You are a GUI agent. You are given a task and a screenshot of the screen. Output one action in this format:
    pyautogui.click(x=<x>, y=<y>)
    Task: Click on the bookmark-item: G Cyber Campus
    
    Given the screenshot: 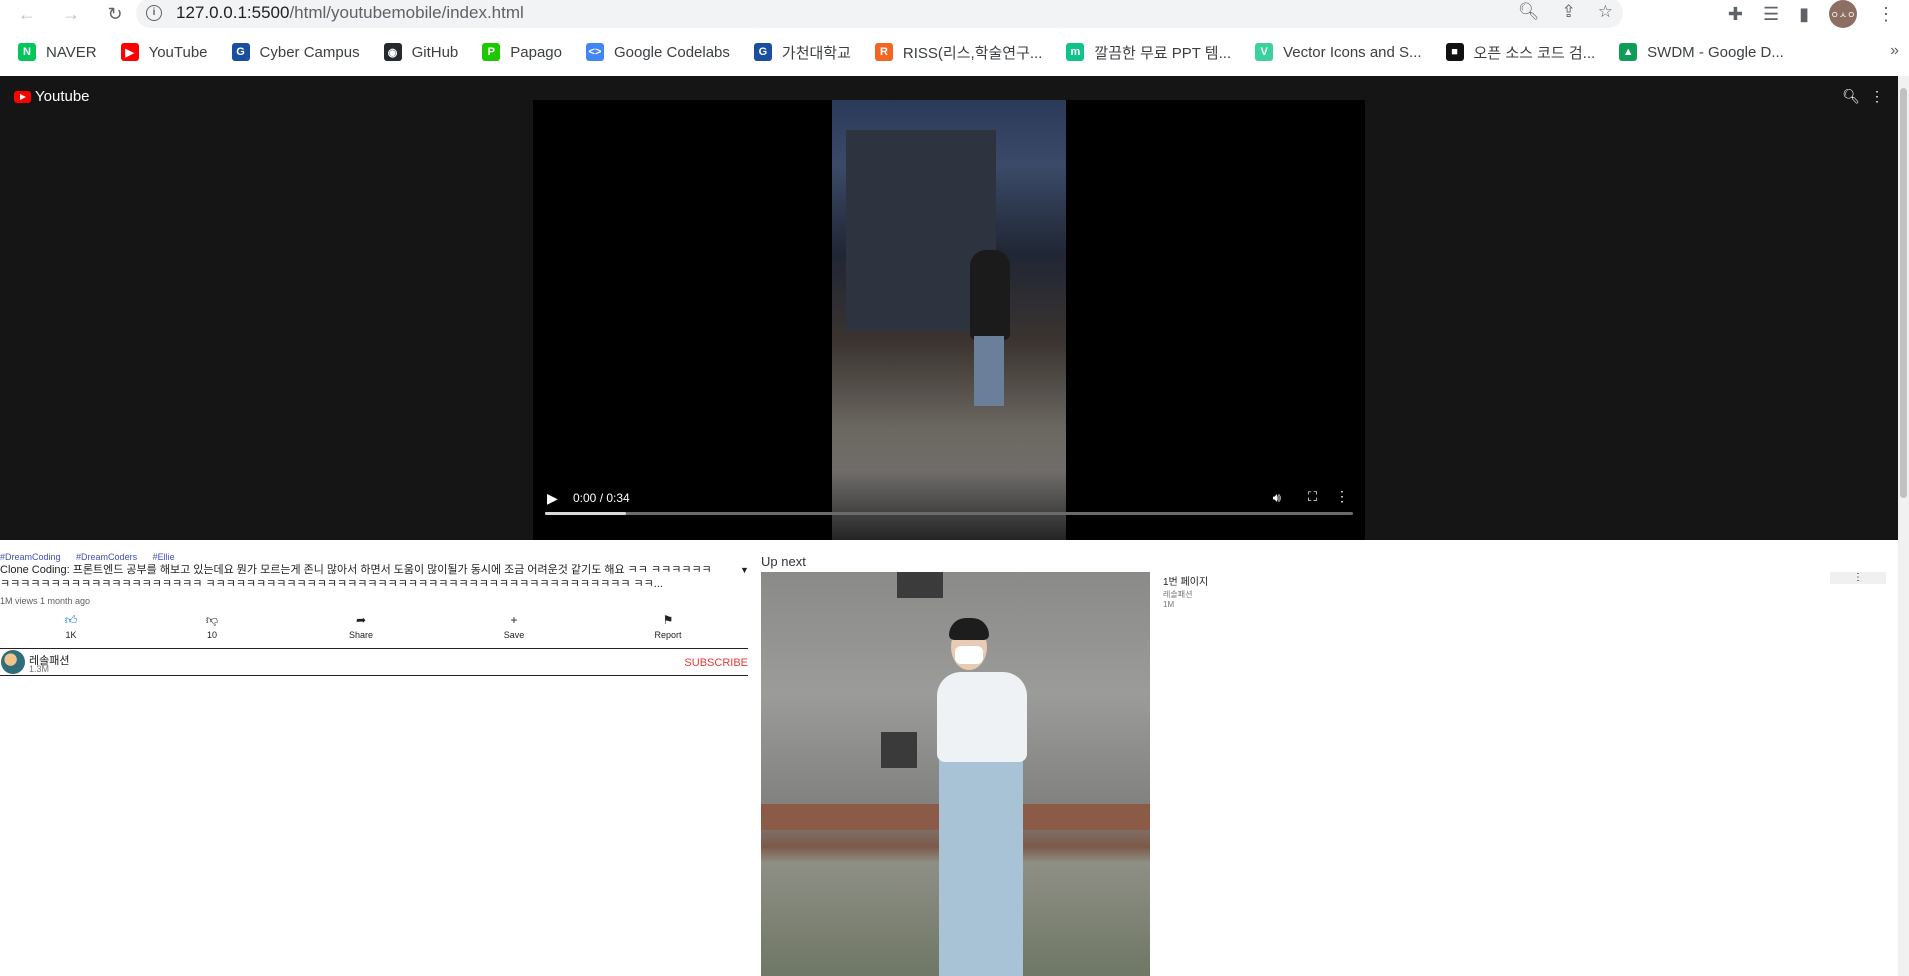 What is the action you would take?
    pyautogui.click(x=295, y=52)
    